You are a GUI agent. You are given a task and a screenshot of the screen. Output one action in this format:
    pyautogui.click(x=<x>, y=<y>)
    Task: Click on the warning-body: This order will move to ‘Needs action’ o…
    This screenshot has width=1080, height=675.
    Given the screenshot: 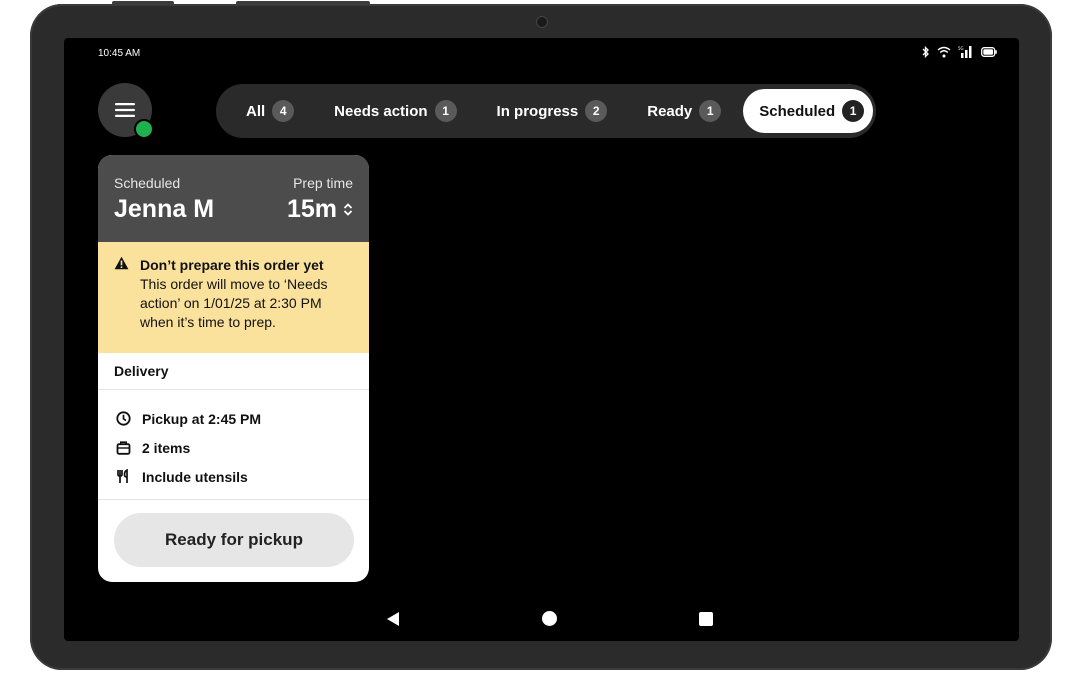 What is the action you would take?
    pyautogui.click(x=234, y=303)
    